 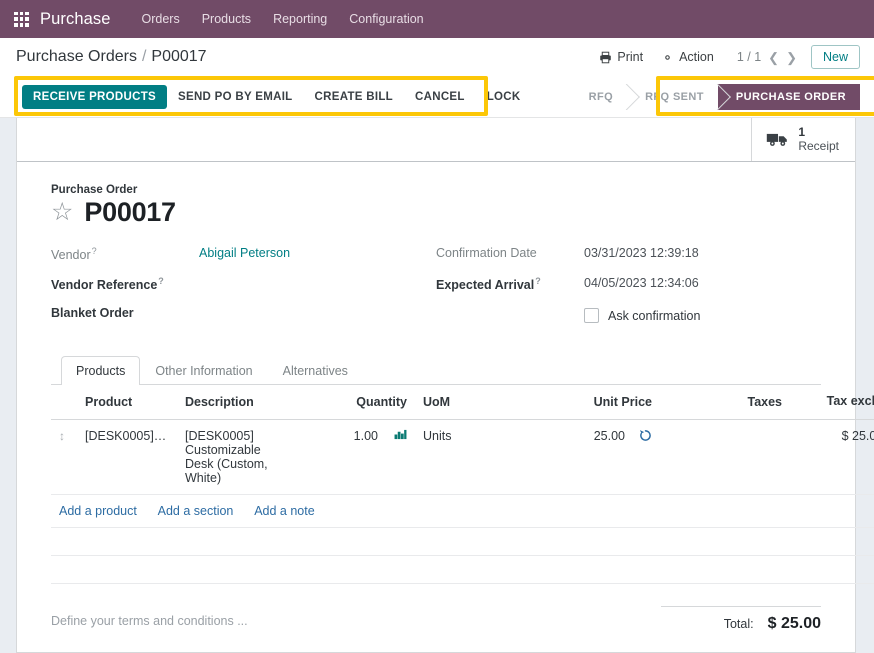 What do you see at coordinates (738, 624) in the screenshot?
I see `total-label: Total:` at bounding box center [738, 624].